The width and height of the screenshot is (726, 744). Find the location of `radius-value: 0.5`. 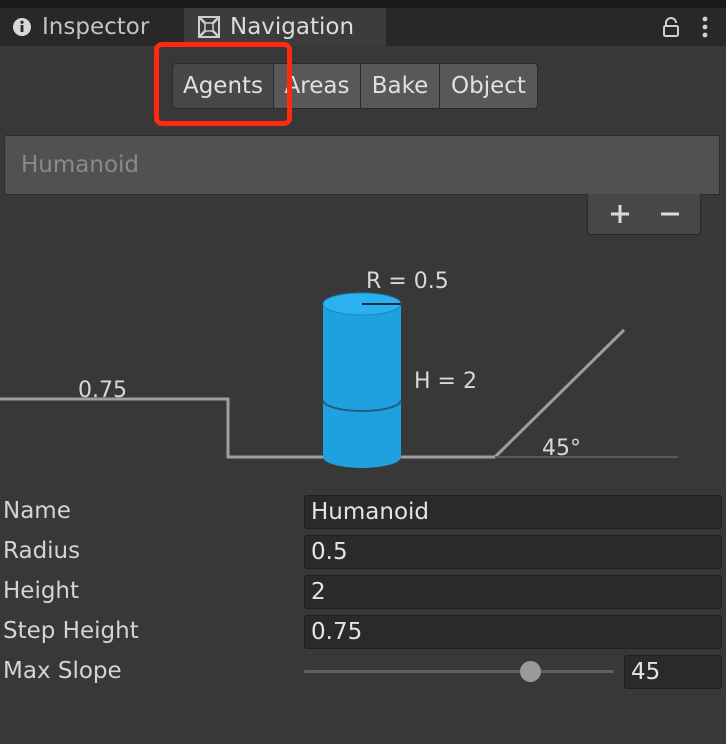

radius-value: 0.5 is located at coordinates (329, 552).